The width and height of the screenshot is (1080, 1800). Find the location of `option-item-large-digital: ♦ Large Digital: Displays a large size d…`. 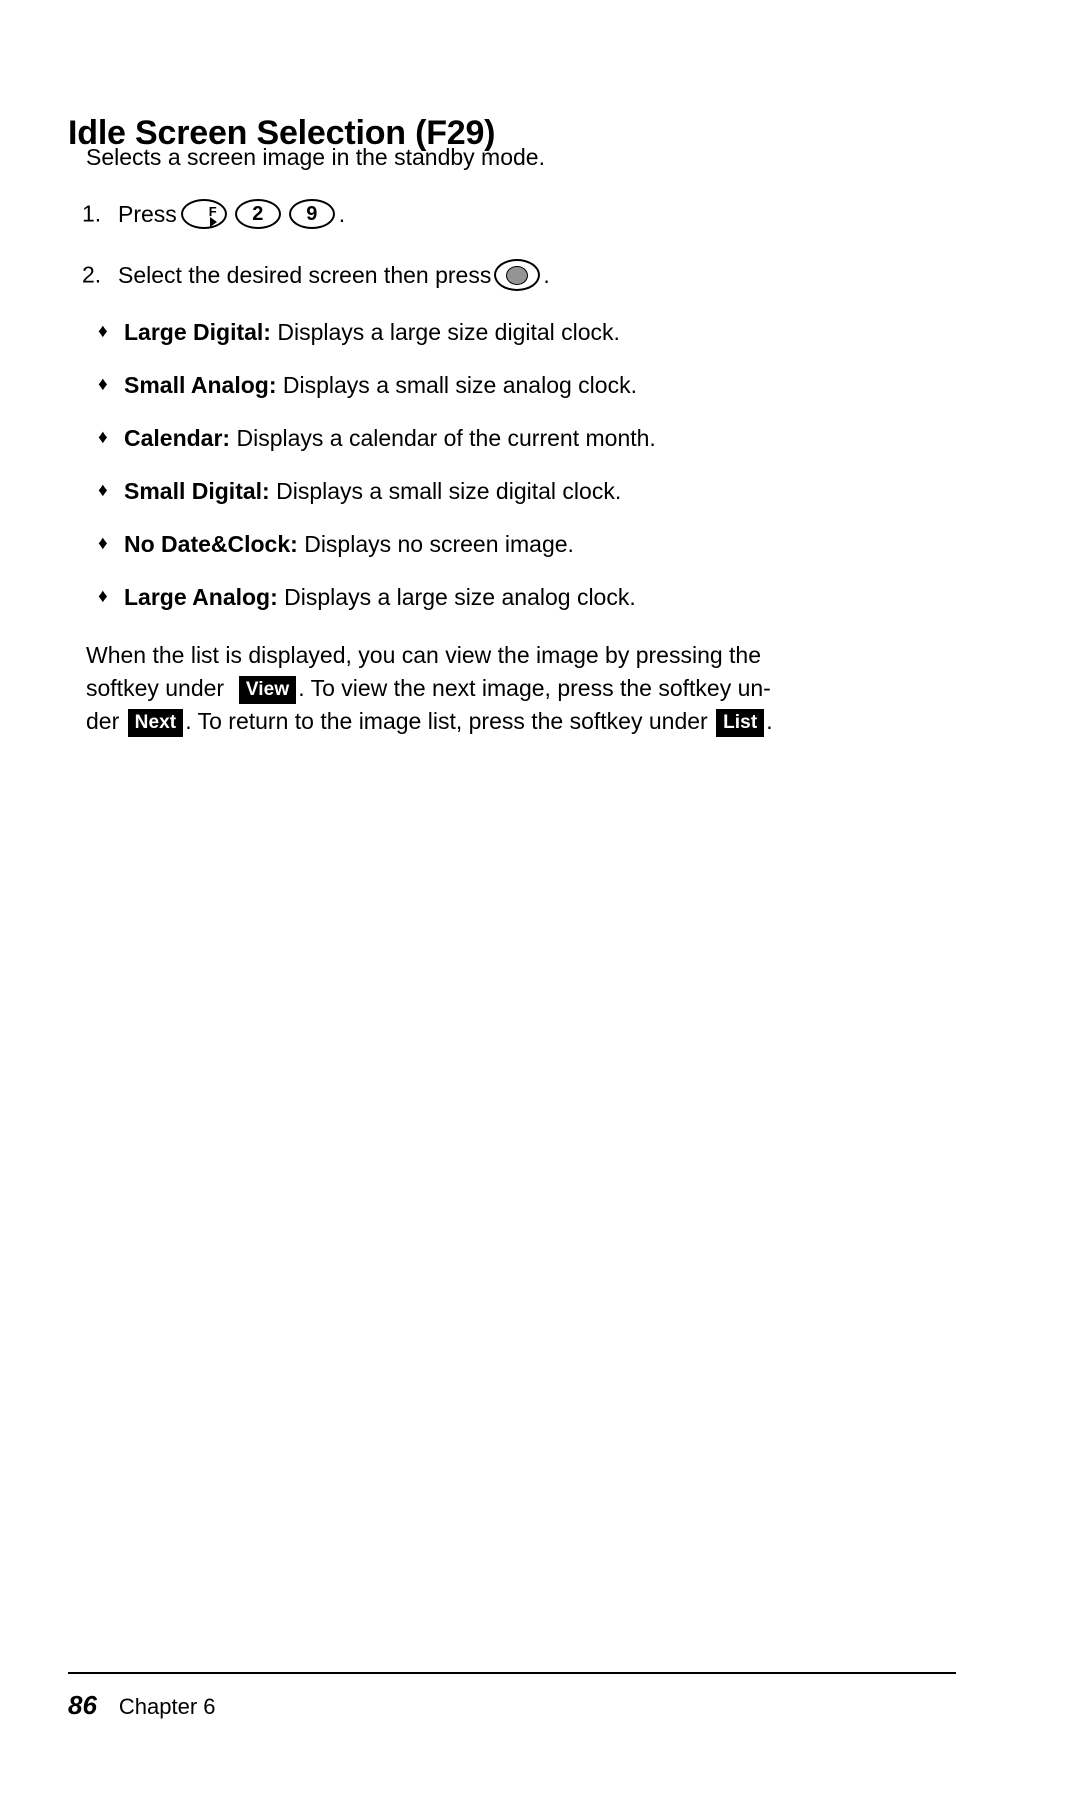

option-item-large-digital: ♦ Large Digital: Displays a large size d… is located at coordinates (528, 332).